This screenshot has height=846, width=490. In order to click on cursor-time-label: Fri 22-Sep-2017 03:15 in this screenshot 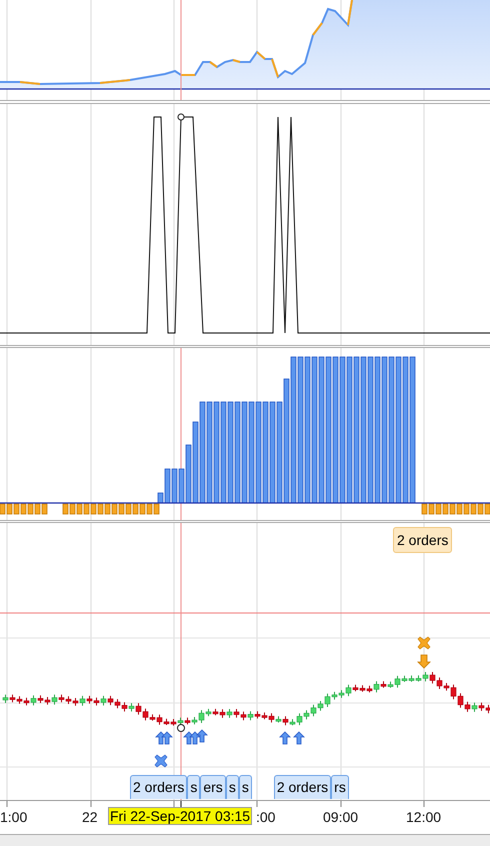, I will do `click(180, 816)`.